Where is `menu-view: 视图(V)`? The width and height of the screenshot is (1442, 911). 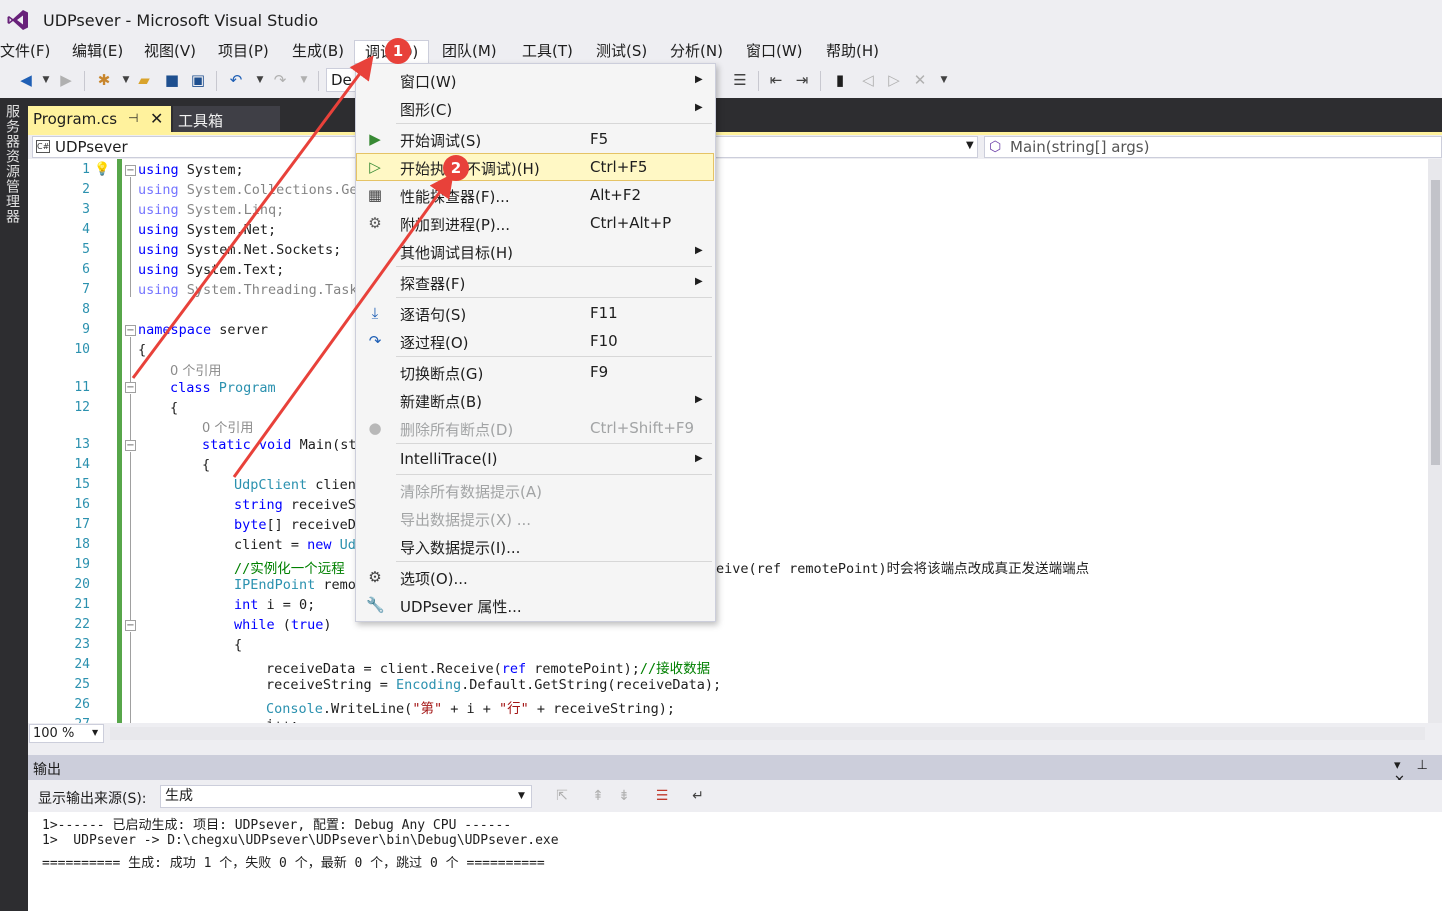 menu-view: 视图(V) is located at coordinates (170, 51).